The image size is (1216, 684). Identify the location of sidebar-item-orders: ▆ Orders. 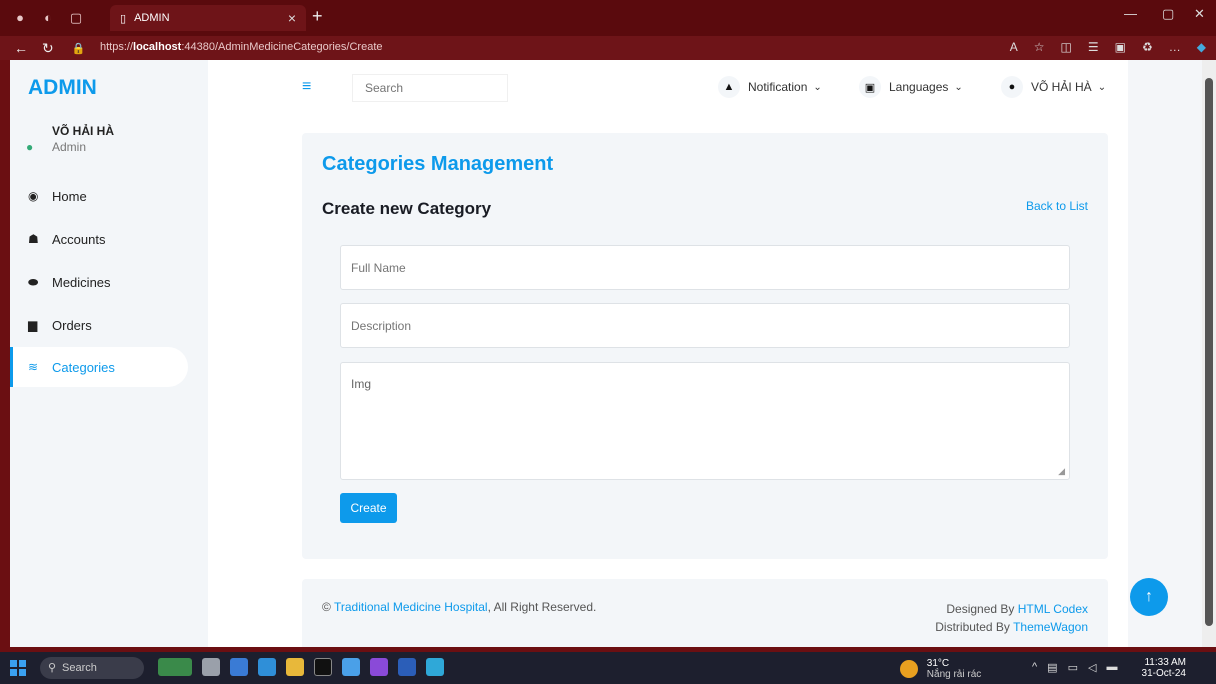
(99, 325).